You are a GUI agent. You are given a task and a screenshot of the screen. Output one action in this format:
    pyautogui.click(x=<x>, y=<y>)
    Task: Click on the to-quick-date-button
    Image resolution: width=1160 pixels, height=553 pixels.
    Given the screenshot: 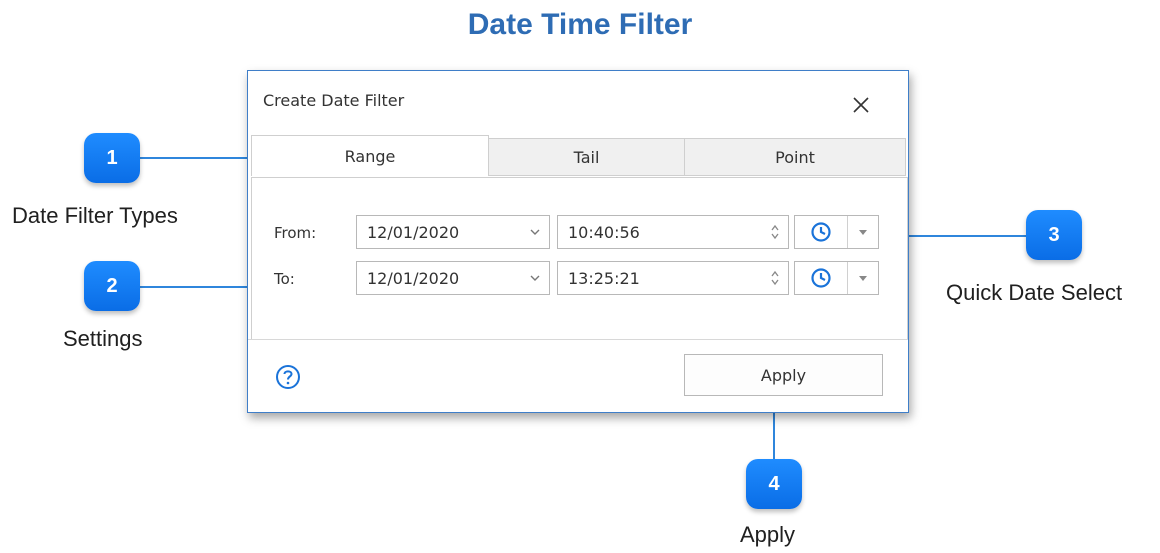 What is the action you would take?
    pyautogui.click(x=836, y=278)
    